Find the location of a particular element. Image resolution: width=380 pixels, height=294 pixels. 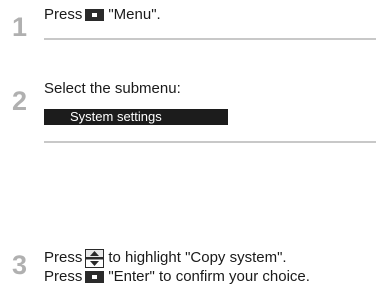

step-number: 3 is located at coordinates (20, 265).